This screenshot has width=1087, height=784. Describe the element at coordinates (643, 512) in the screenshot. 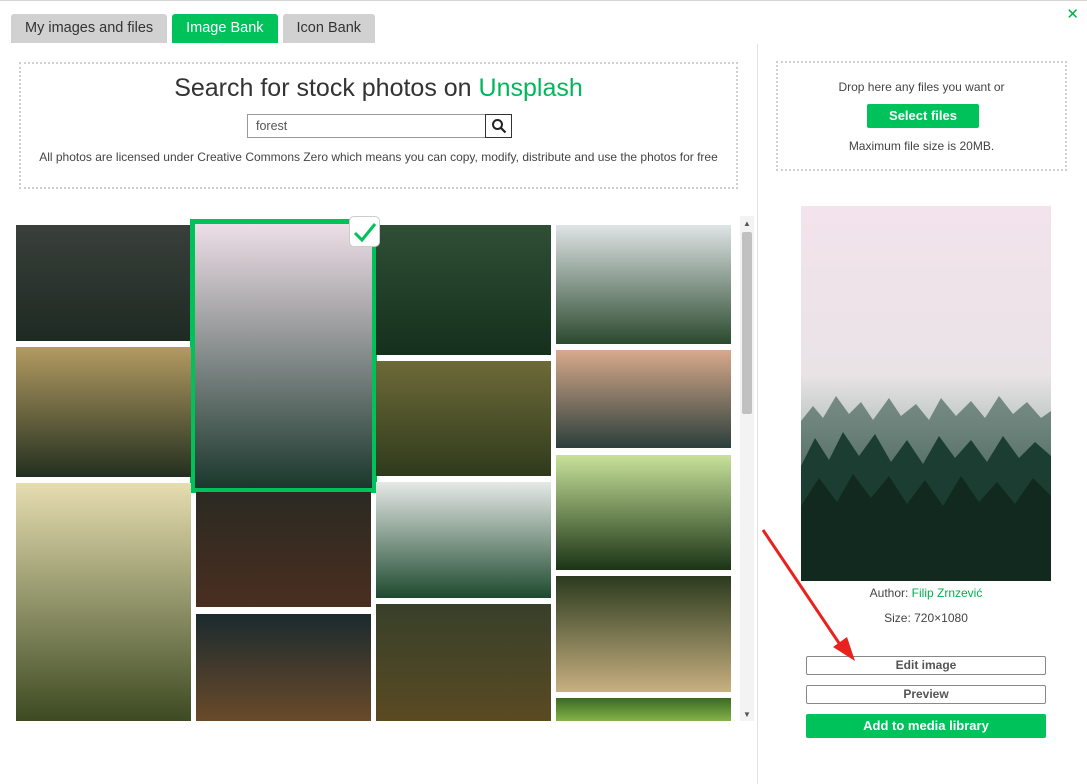

I see `thumbnail-canopy` at that location.